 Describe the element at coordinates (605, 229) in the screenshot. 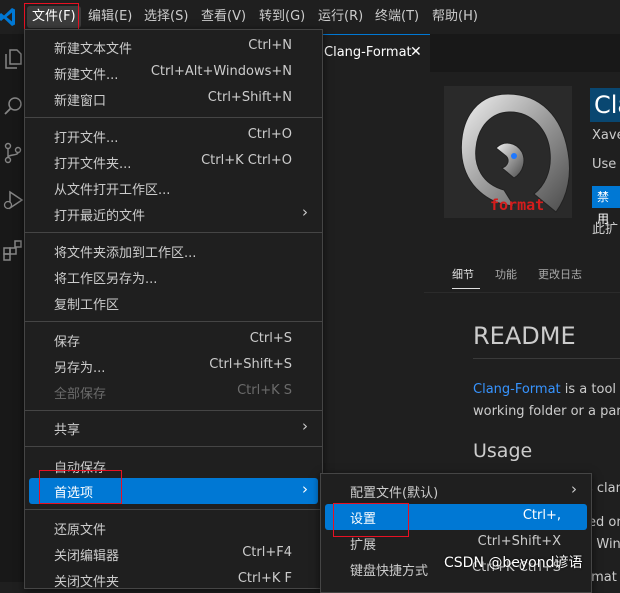

I see `extension-note: 此扩` at that location.